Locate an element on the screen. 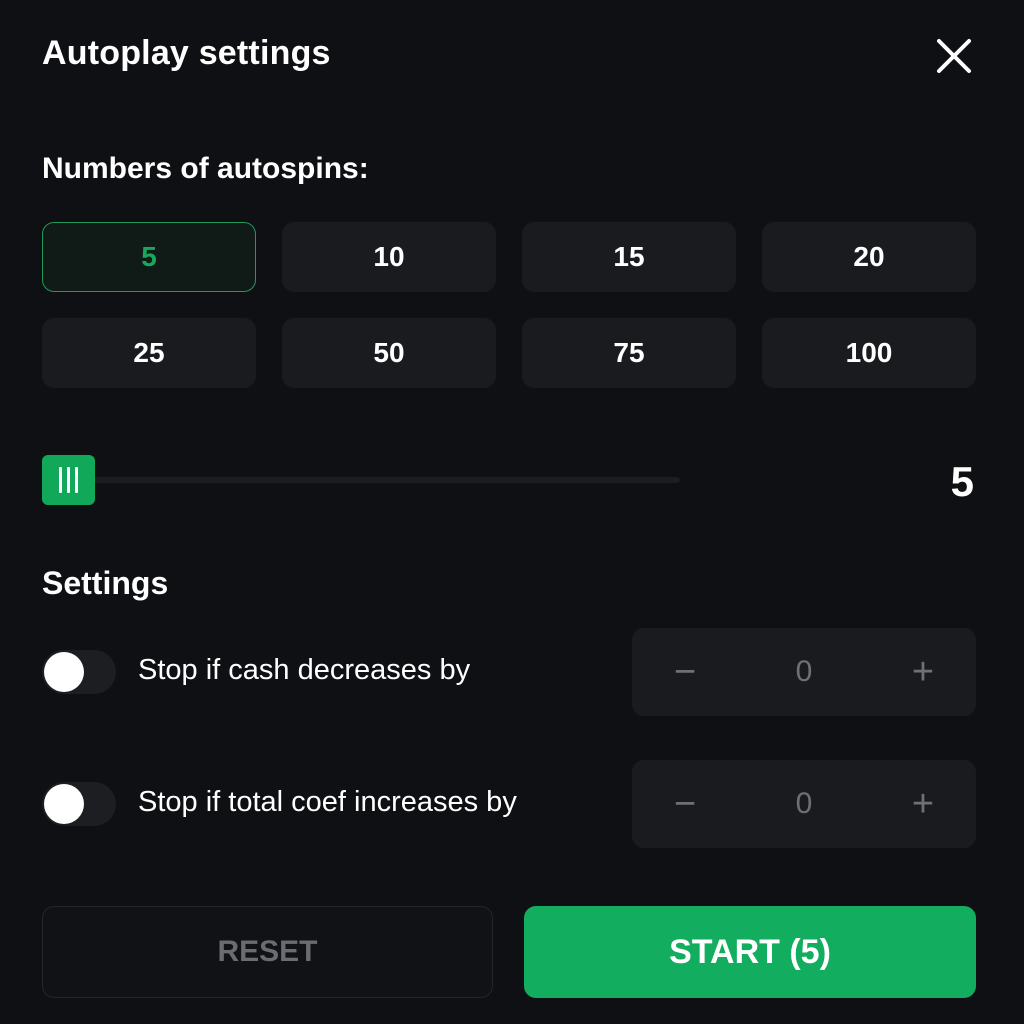  stop-coef-increase-label: Stop if total coef increases by is located at coordinates (327, 802).